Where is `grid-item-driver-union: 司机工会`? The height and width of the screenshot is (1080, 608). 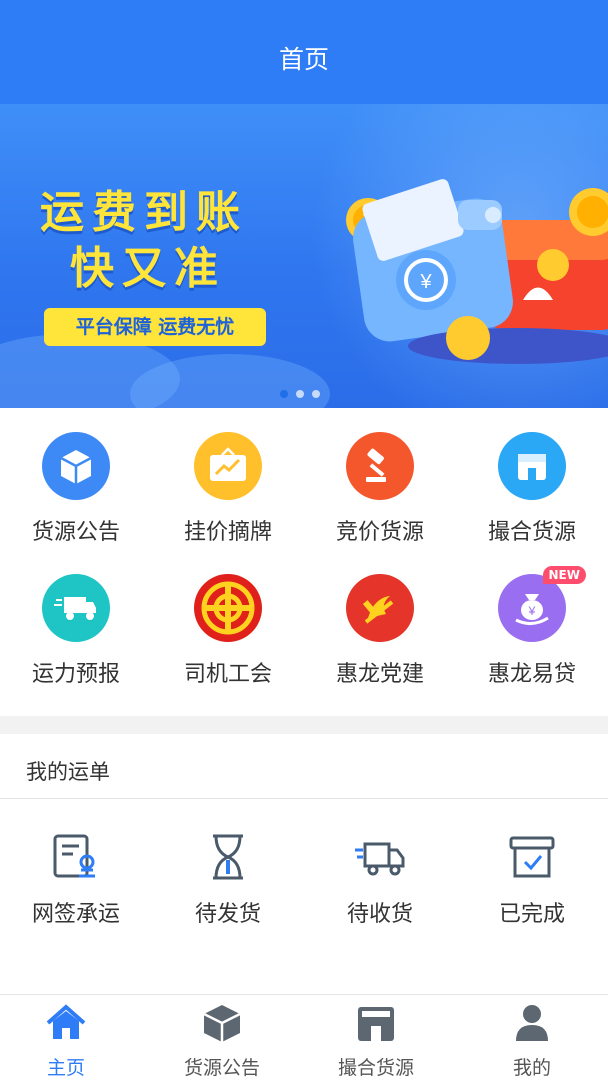 grid-item-driver-union: 司机工会 is located at coordinates (228, 620).